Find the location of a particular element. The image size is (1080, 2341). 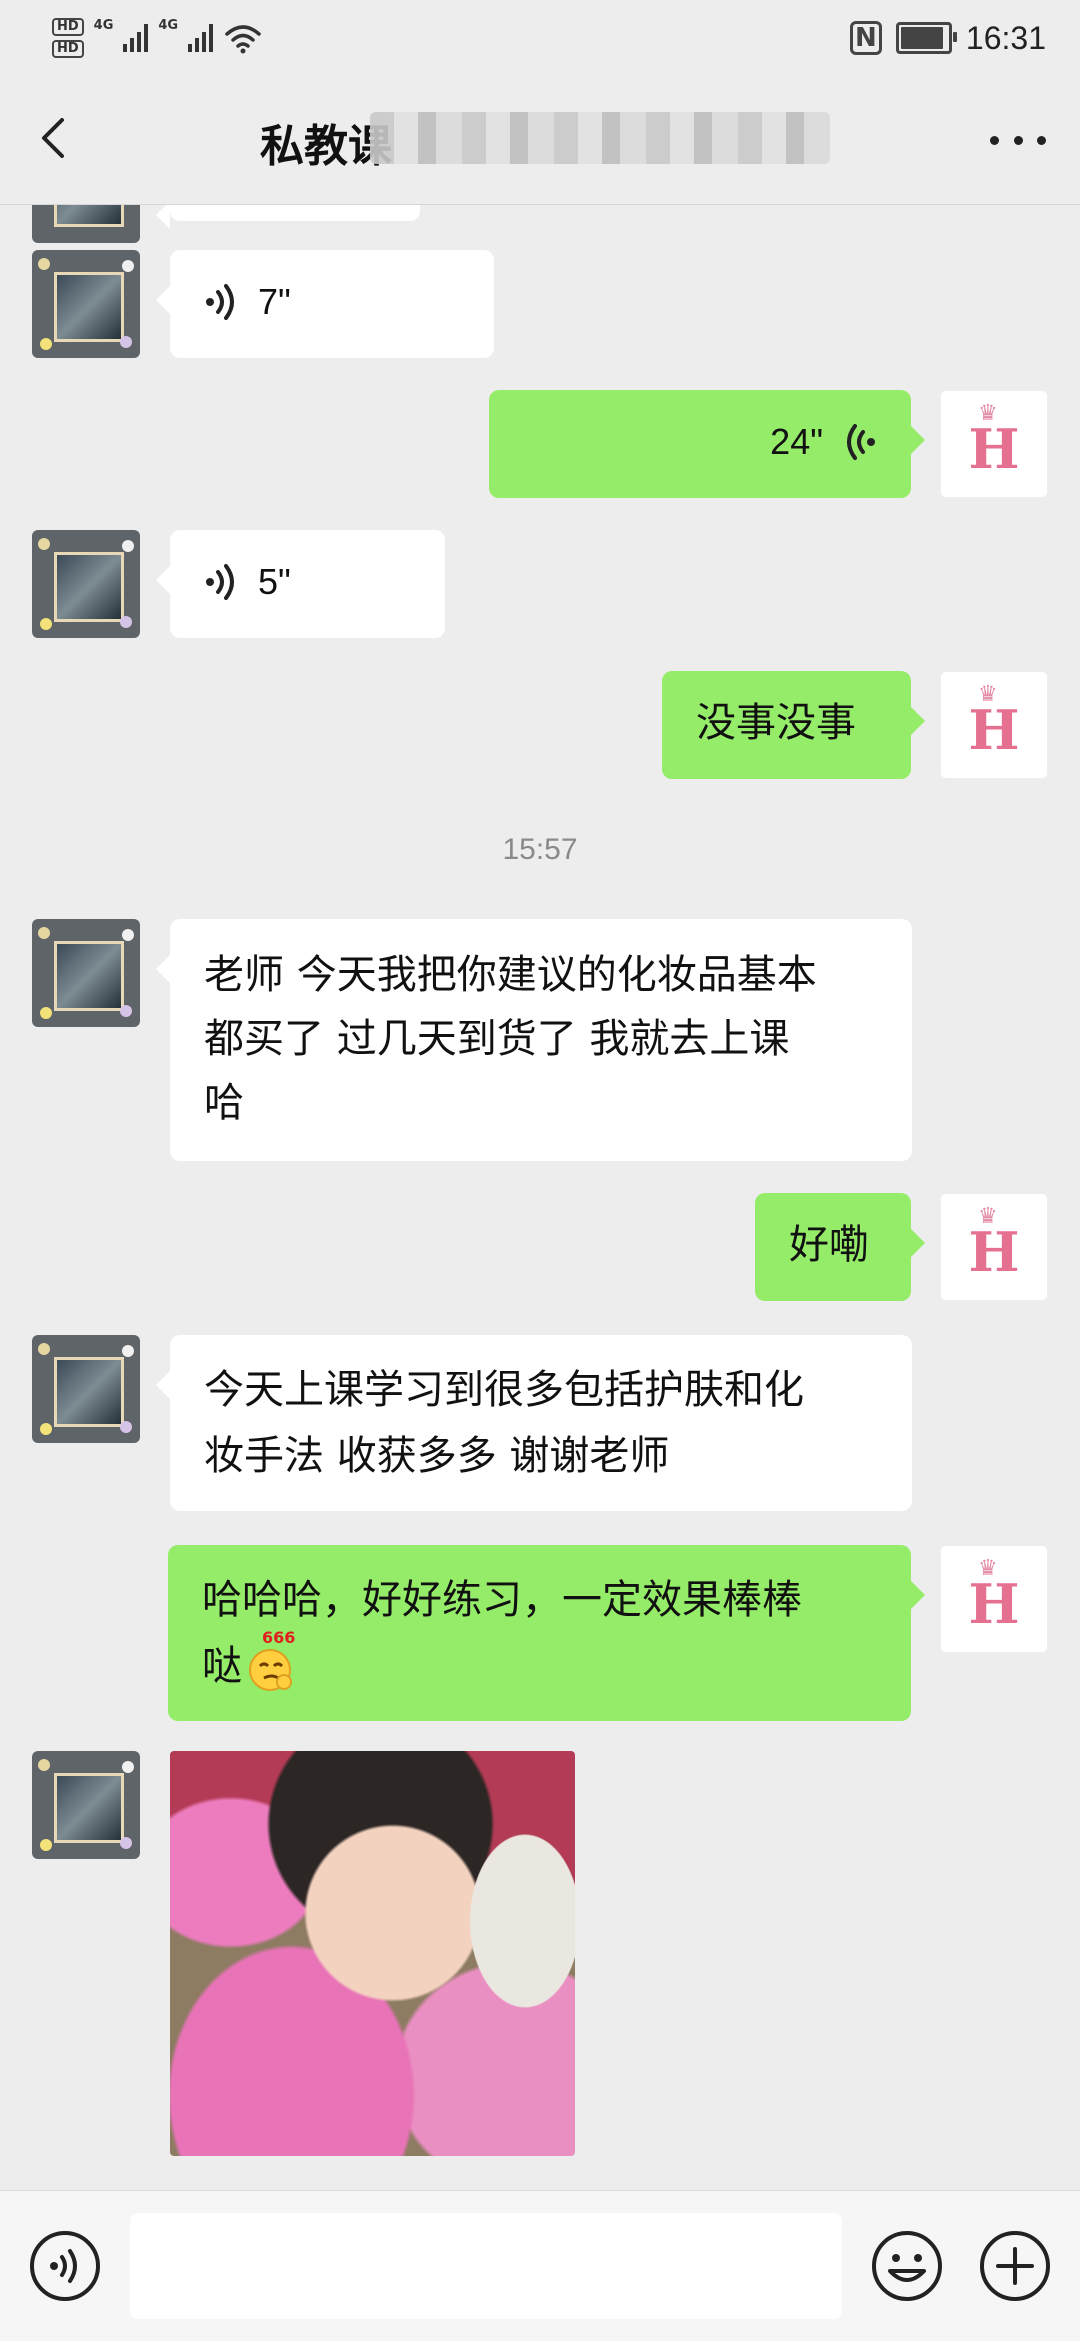

voice-message-bubble: 7" is located at coordinates (325, 304).